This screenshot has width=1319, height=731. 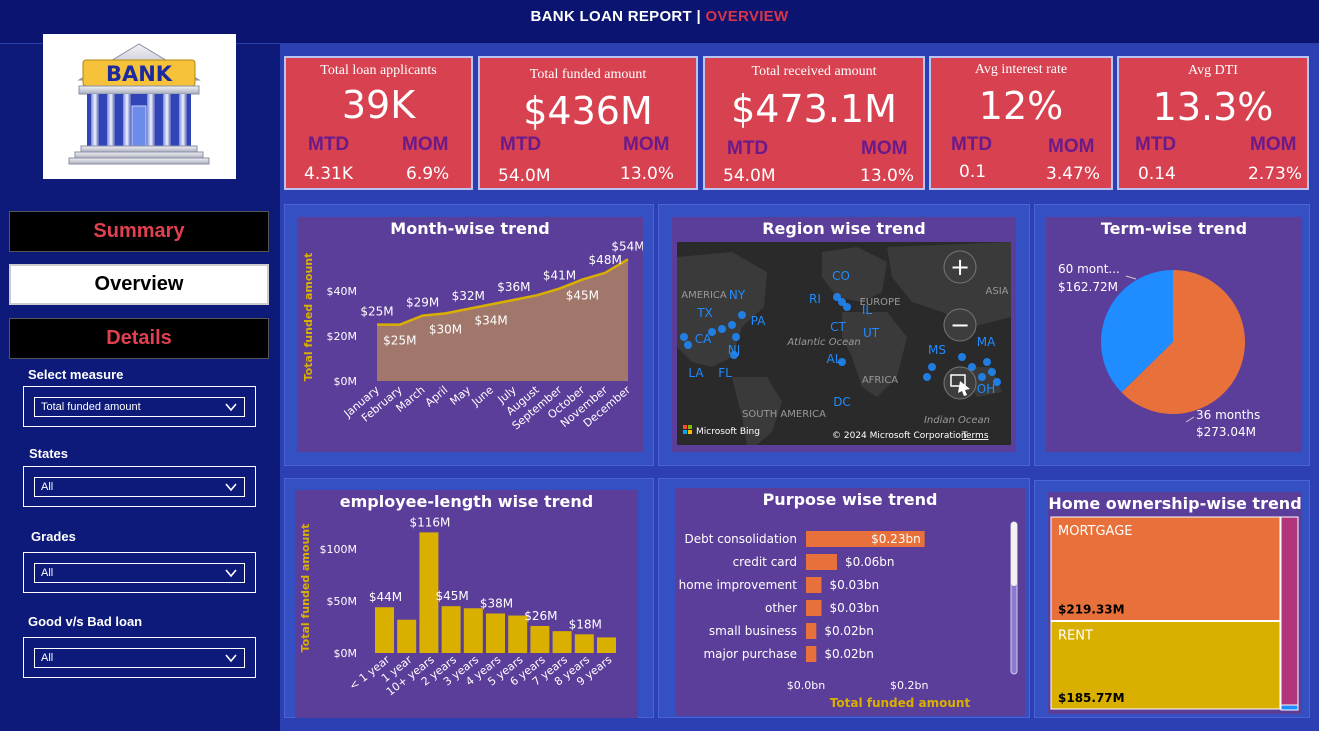 What do you see at coordinates (747, 16) in the screenshot?
I see `report-subtitle: OVERVIEW` at bounding box center [747, 16].